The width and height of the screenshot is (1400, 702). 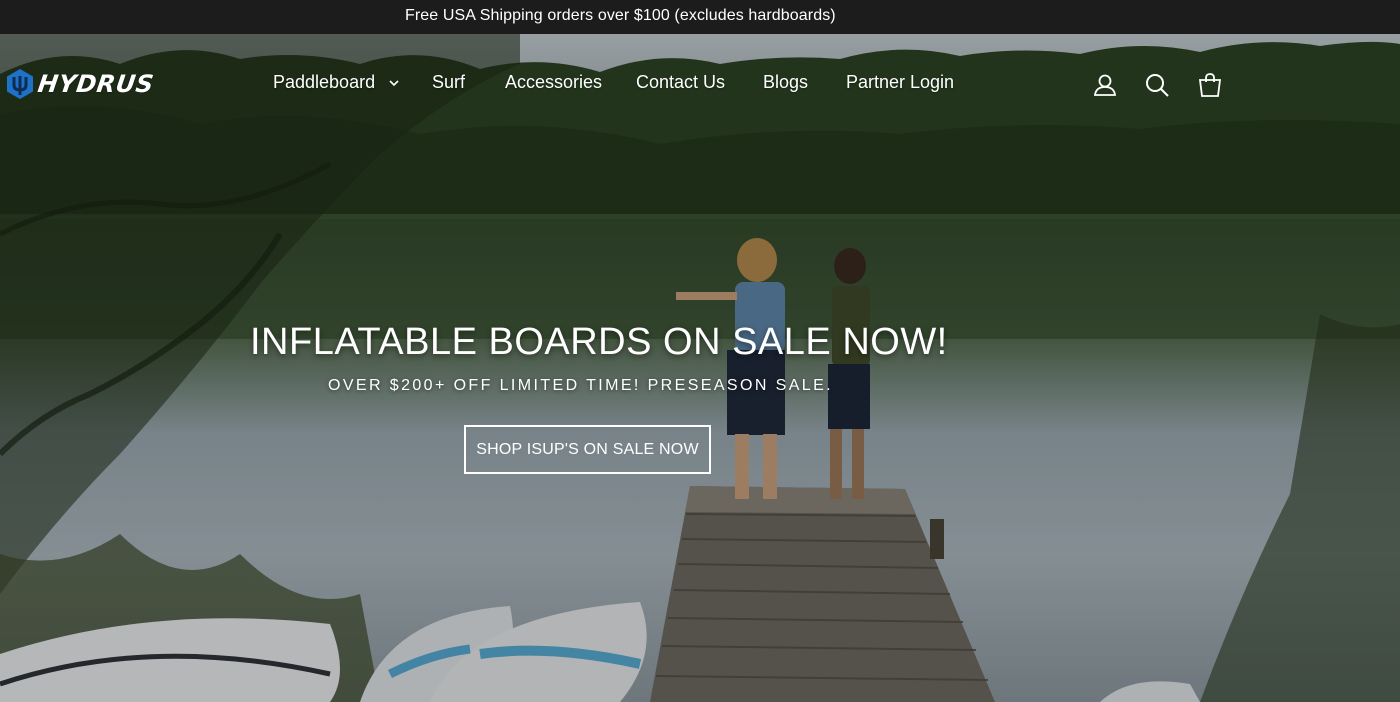 I want to click on account-icon, so click(x=1105, y=85).